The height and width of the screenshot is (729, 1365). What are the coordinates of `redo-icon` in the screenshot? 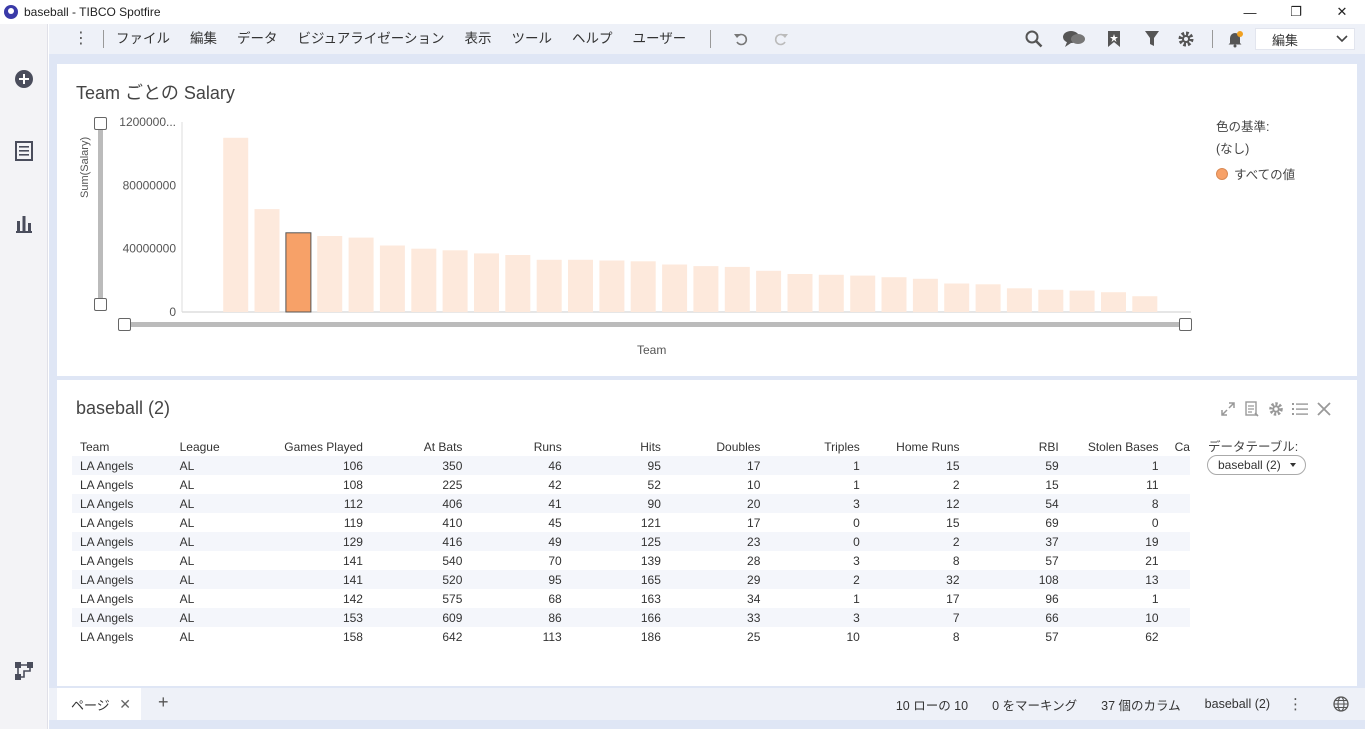 It's located at (781, 39).